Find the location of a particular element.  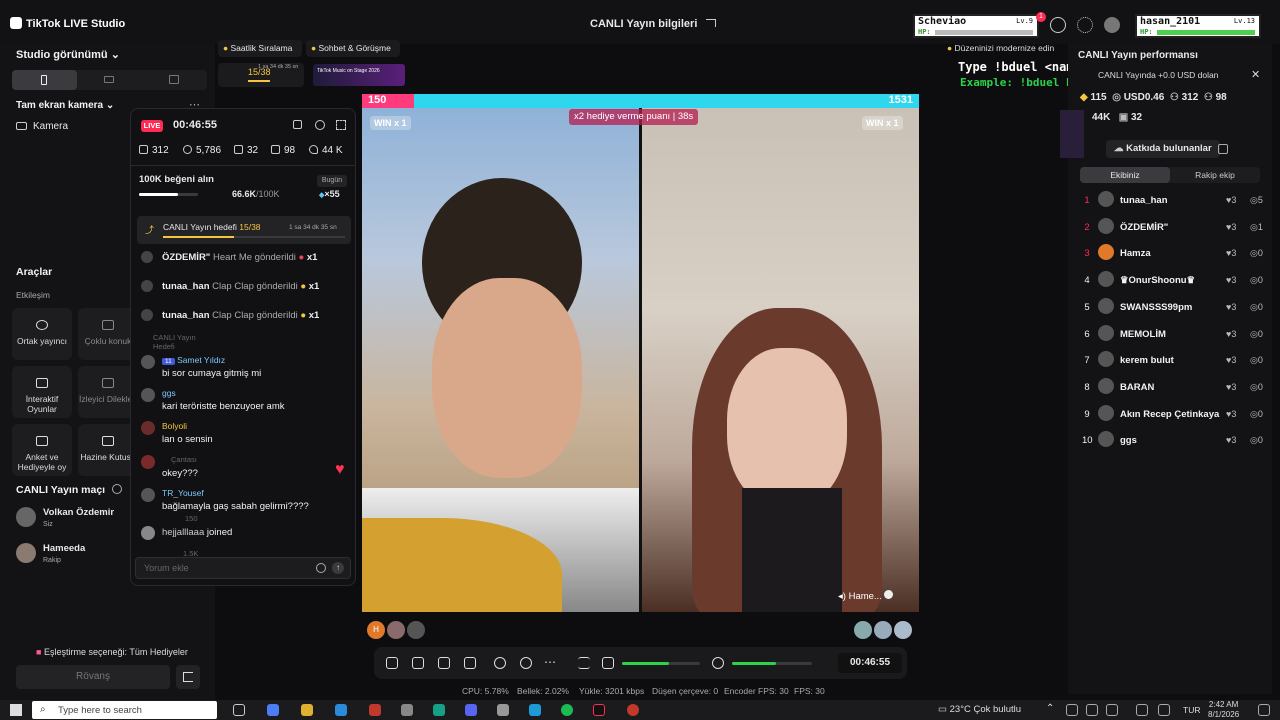

tile-multiguest: Çoklu konuk is located at coordinates (108, 334).